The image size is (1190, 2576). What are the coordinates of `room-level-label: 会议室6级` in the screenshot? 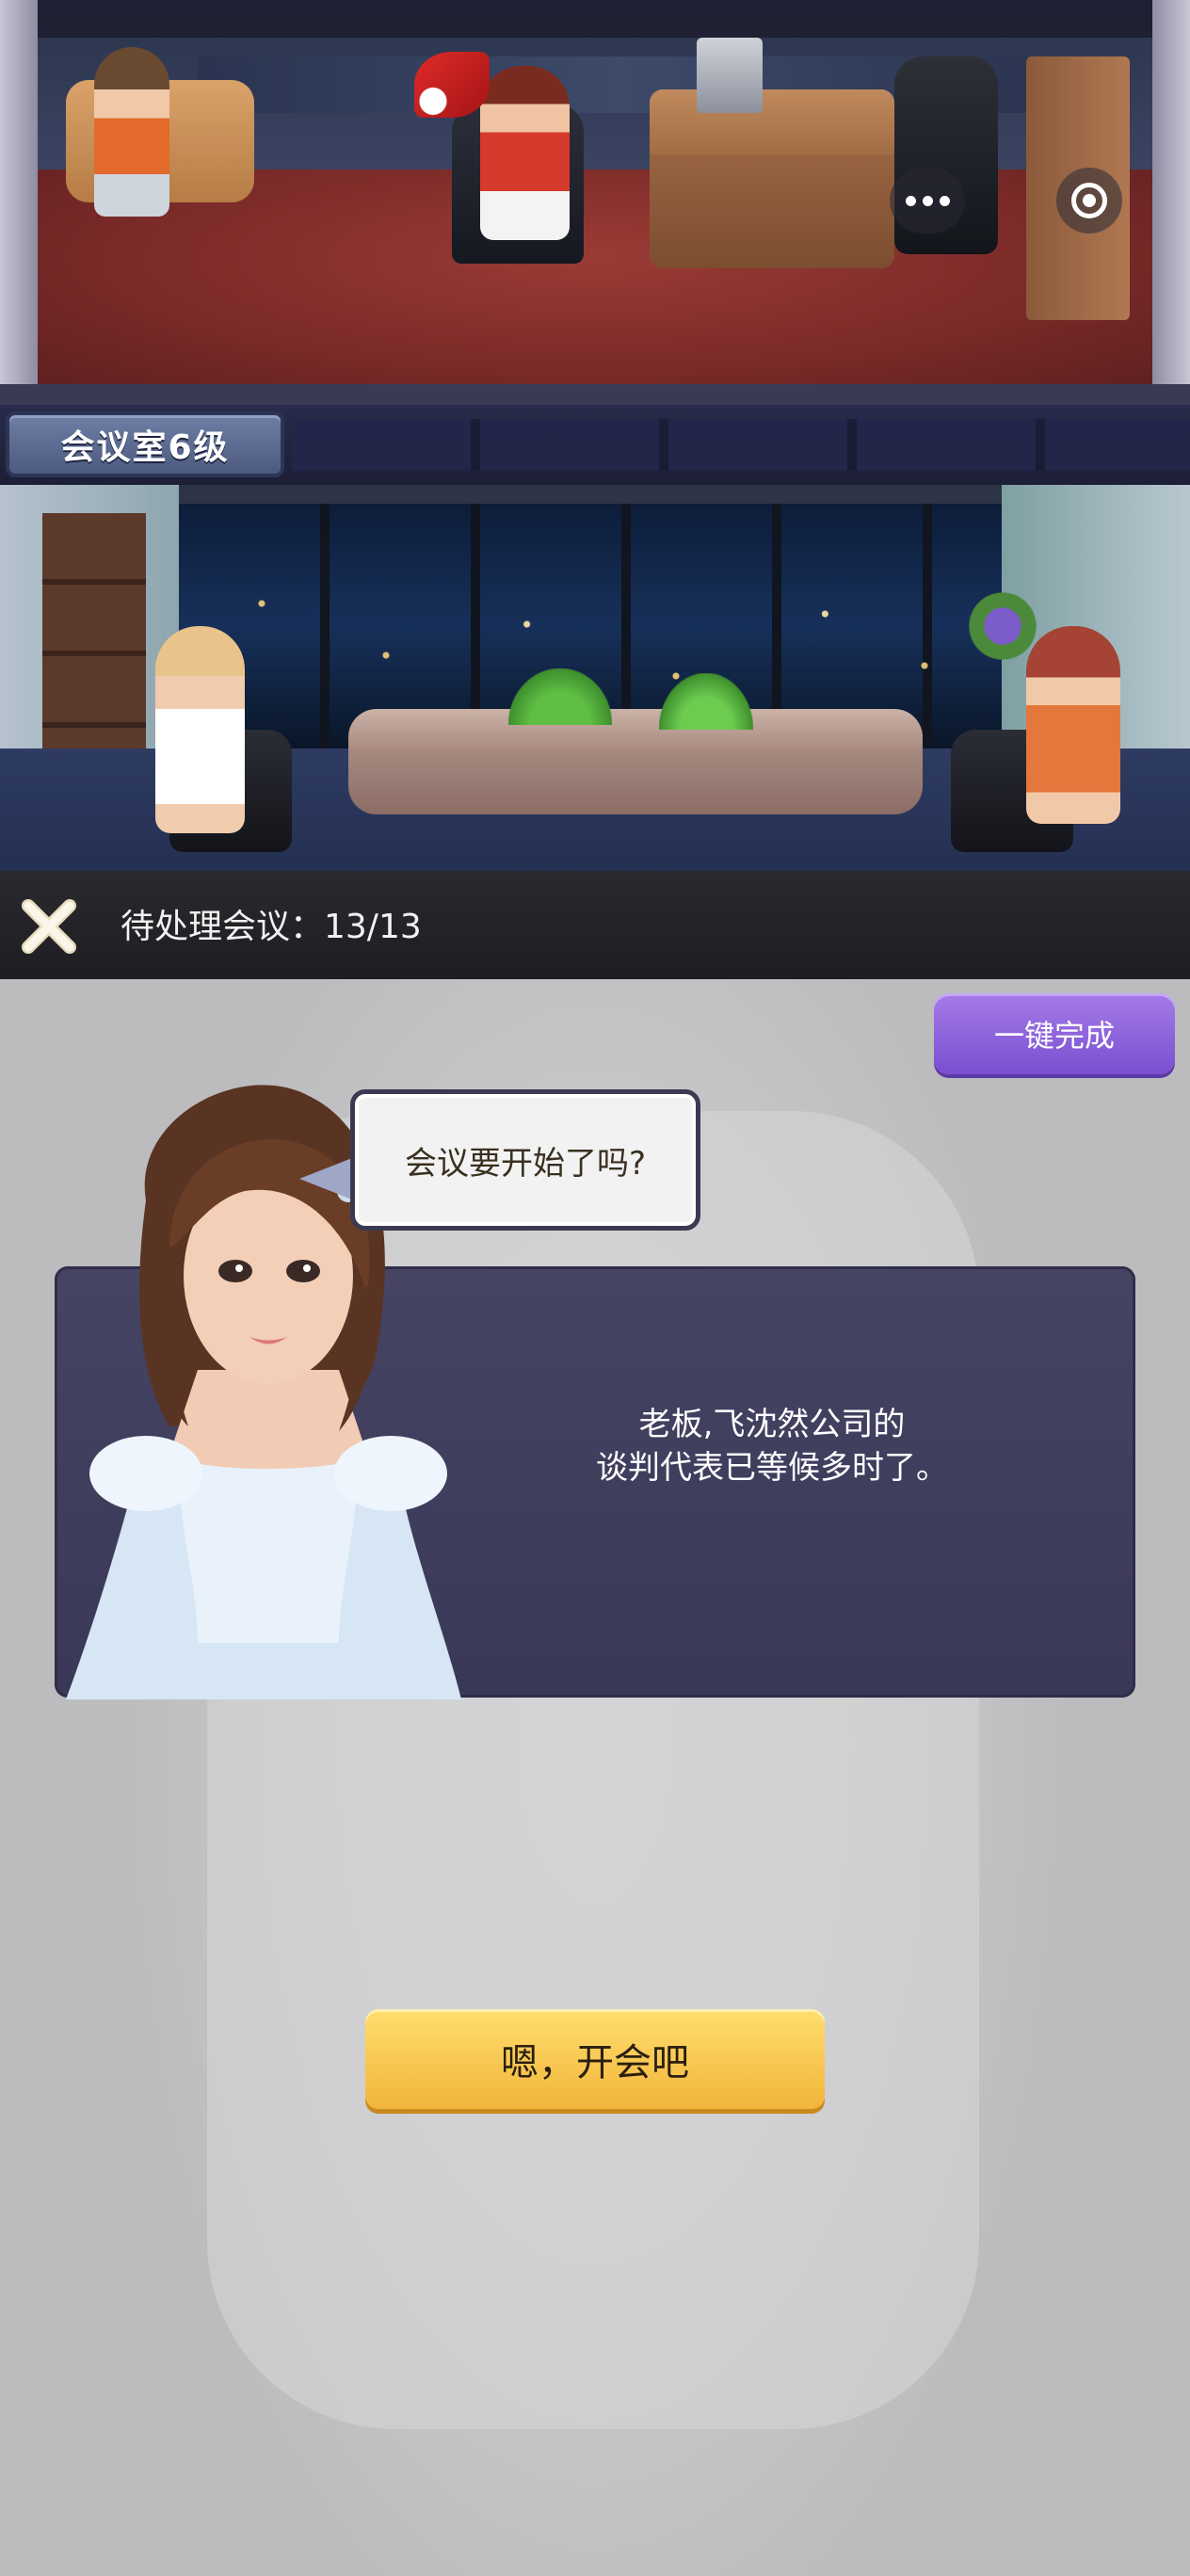 It's located at (145, 447).